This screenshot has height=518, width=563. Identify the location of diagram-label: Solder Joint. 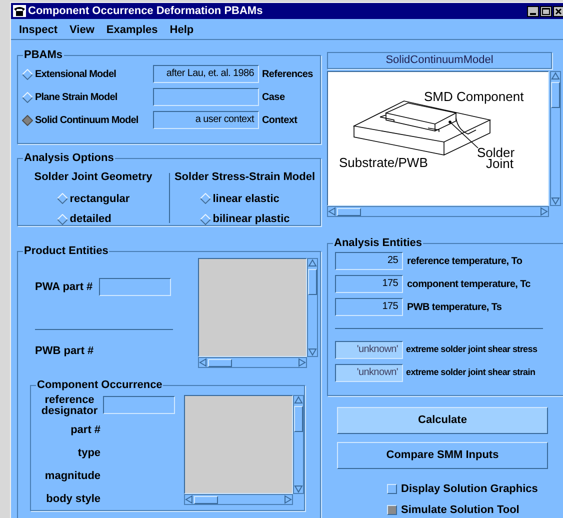
(496, 158).